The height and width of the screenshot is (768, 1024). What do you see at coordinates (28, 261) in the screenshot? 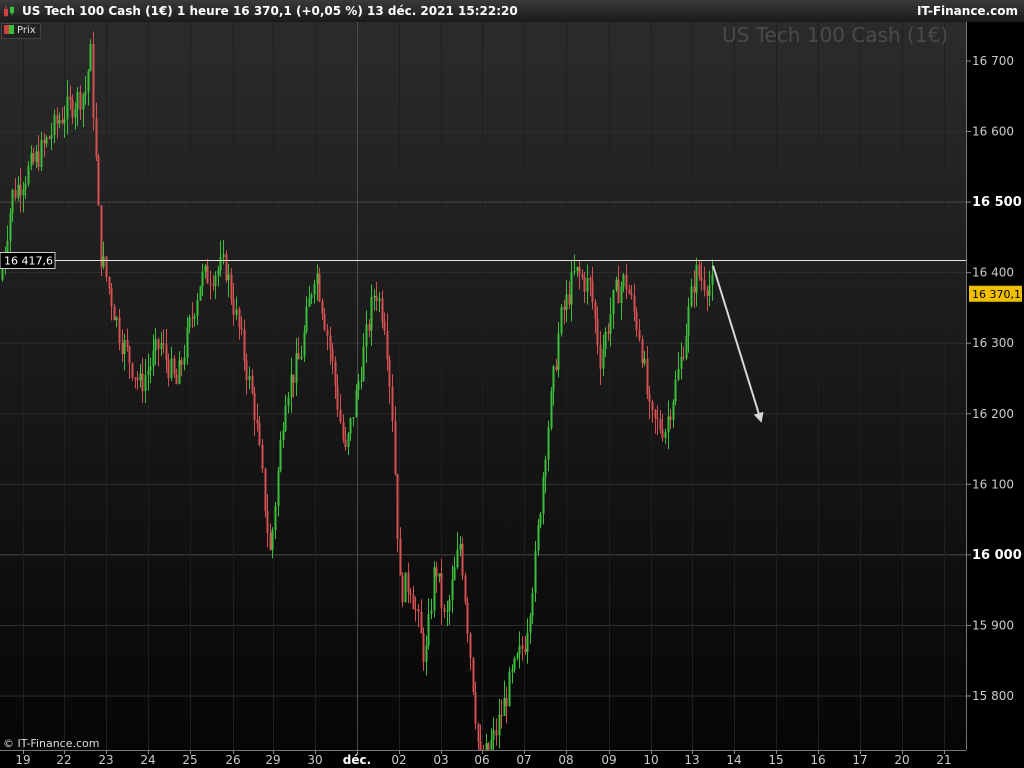
I see `reference-label: 16 417,6` at bounding box center [28, 261].